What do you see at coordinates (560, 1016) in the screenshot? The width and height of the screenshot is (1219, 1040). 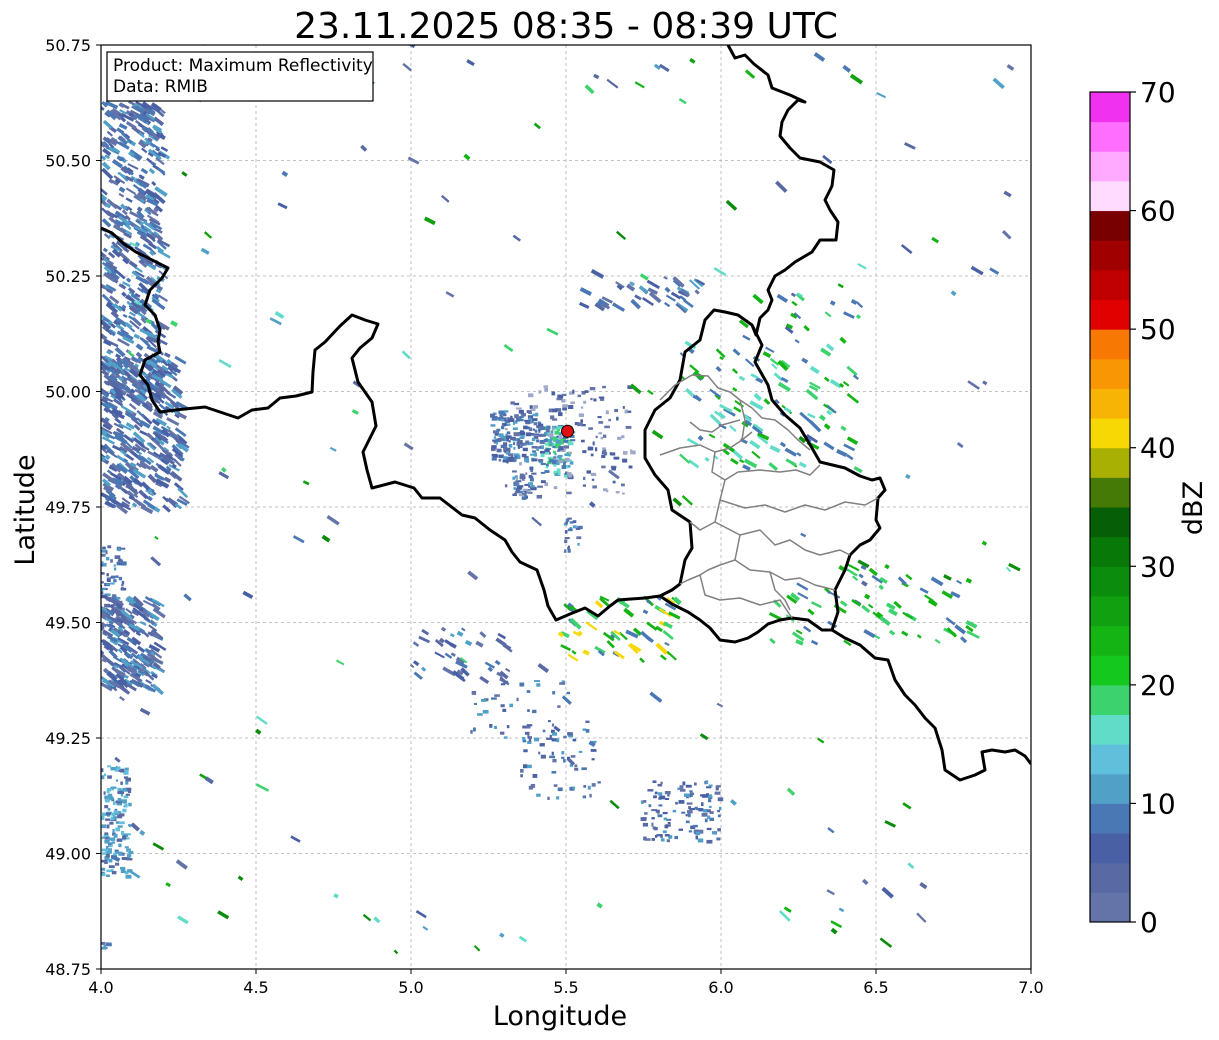 I see `x-axis-label: Longitude` at bounding box center [560, 1016].